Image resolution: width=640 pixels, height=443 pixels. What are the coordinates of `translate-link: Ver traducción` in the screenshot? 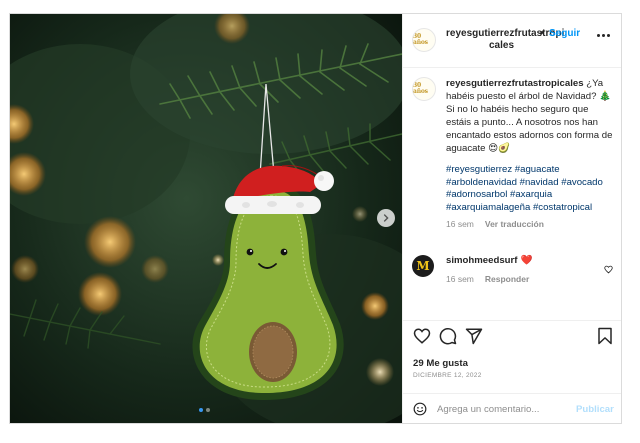 It's located at (514, 224).